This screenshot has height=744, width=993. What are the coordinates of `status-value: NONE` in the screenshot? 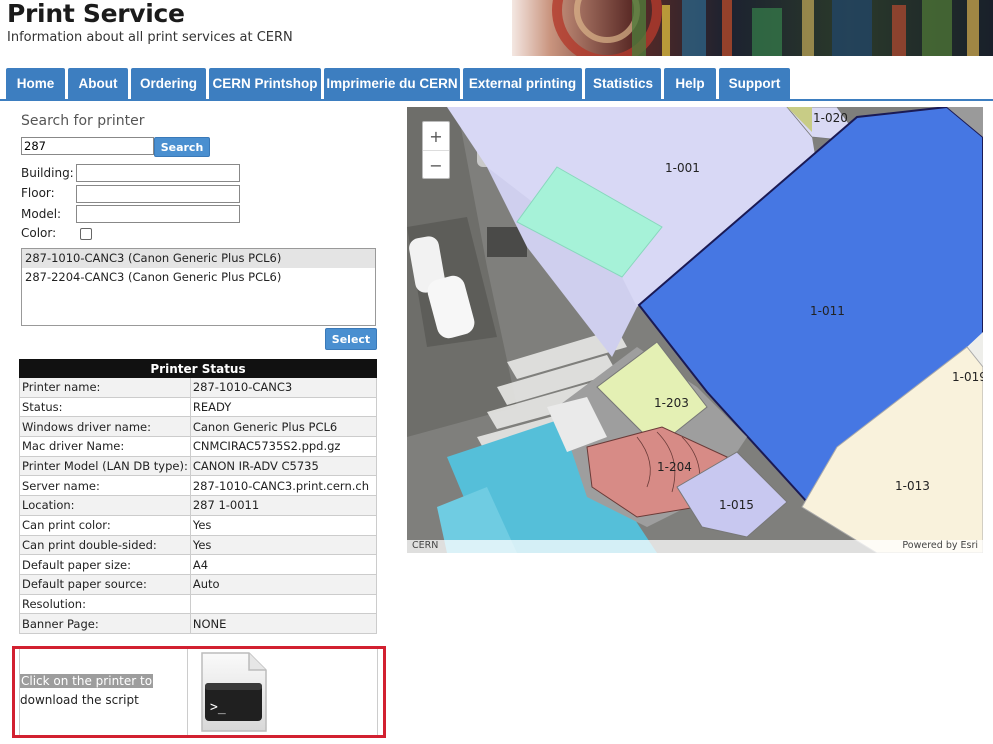 It's located at (283, 623).